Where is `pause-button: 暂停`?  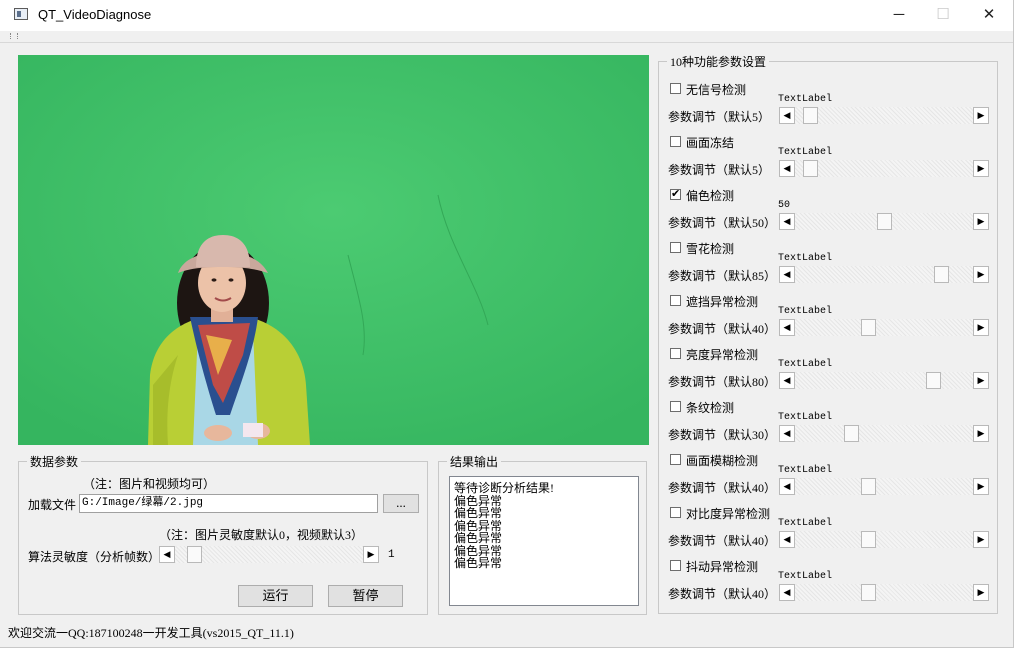 pause-button: 暂停 is located at coordinates (365, 596).